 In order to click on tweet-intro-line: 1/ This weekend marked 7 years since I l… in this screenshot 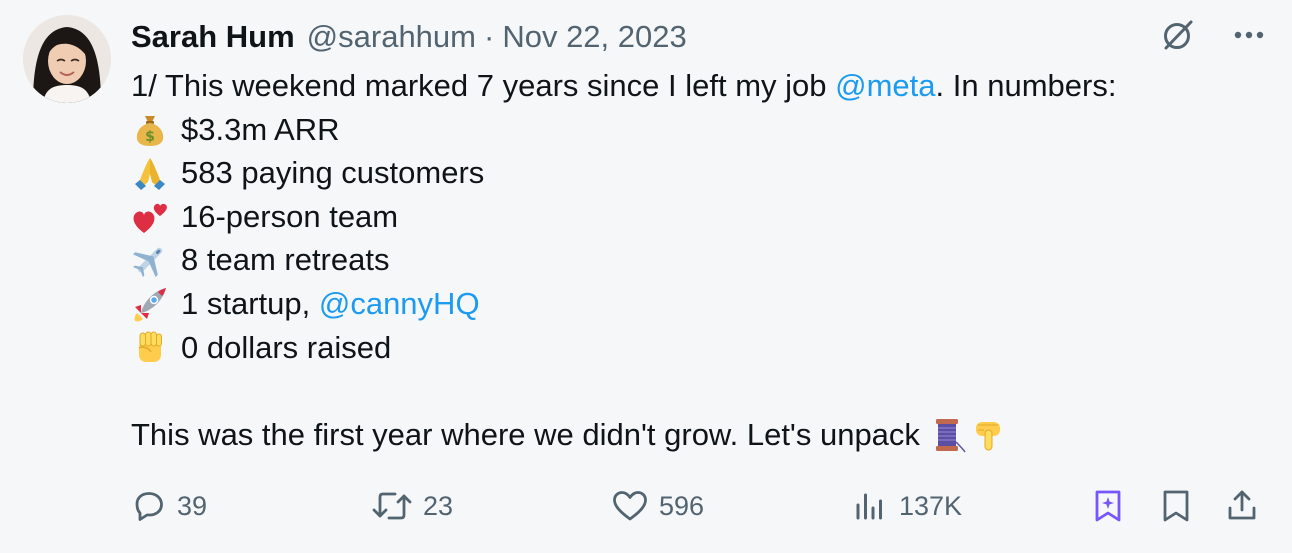, I will do `click(691, 86)`.